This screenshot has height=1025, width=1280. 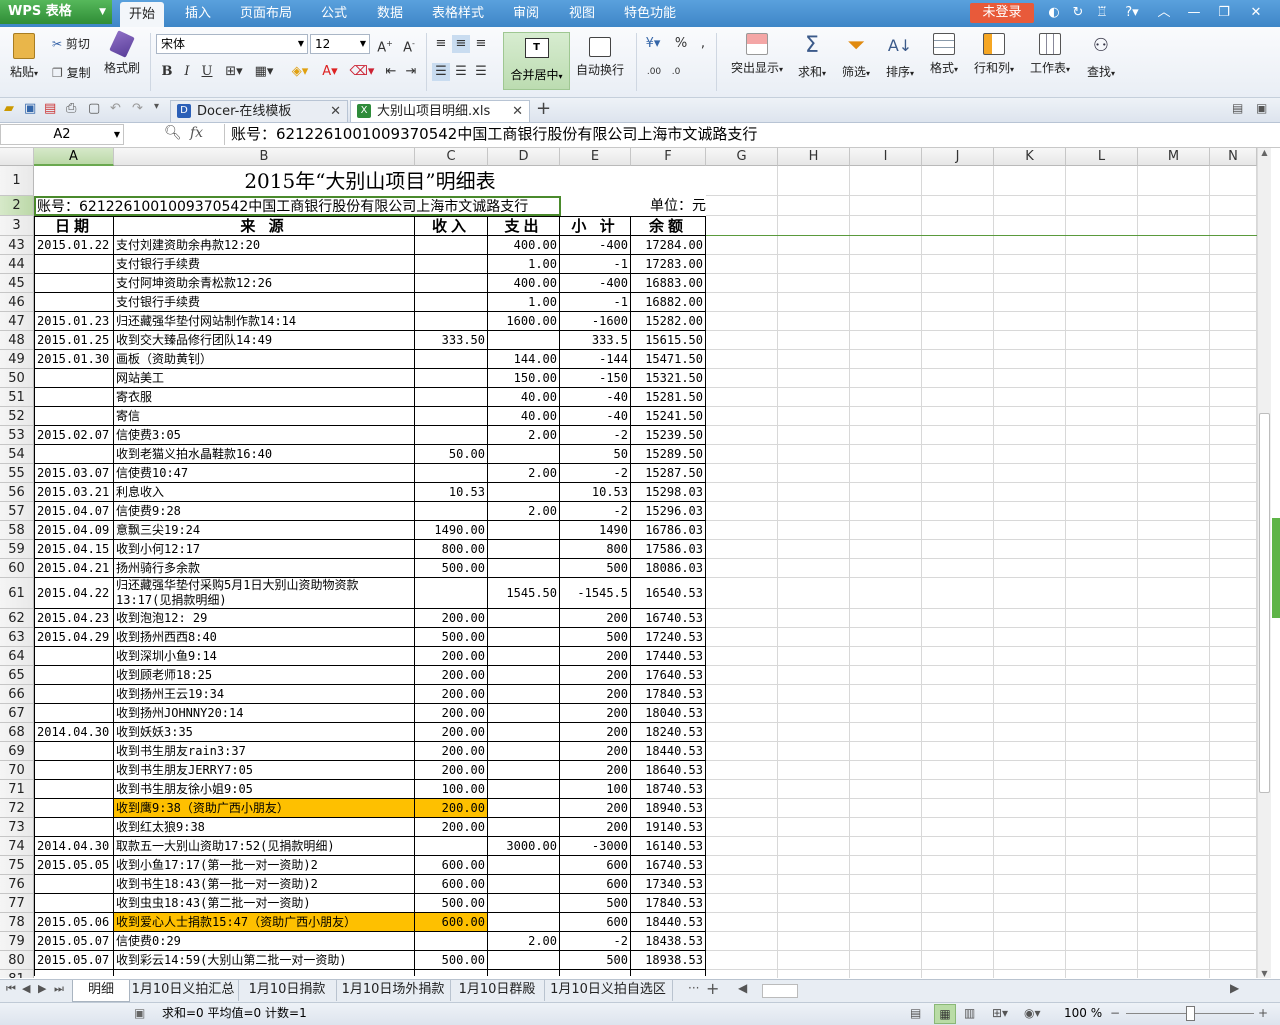 What do you see at coordinates (42, 988) in the screenshot?
I see `next-sheet-icon: ▶` at bounding box center [42, 988].